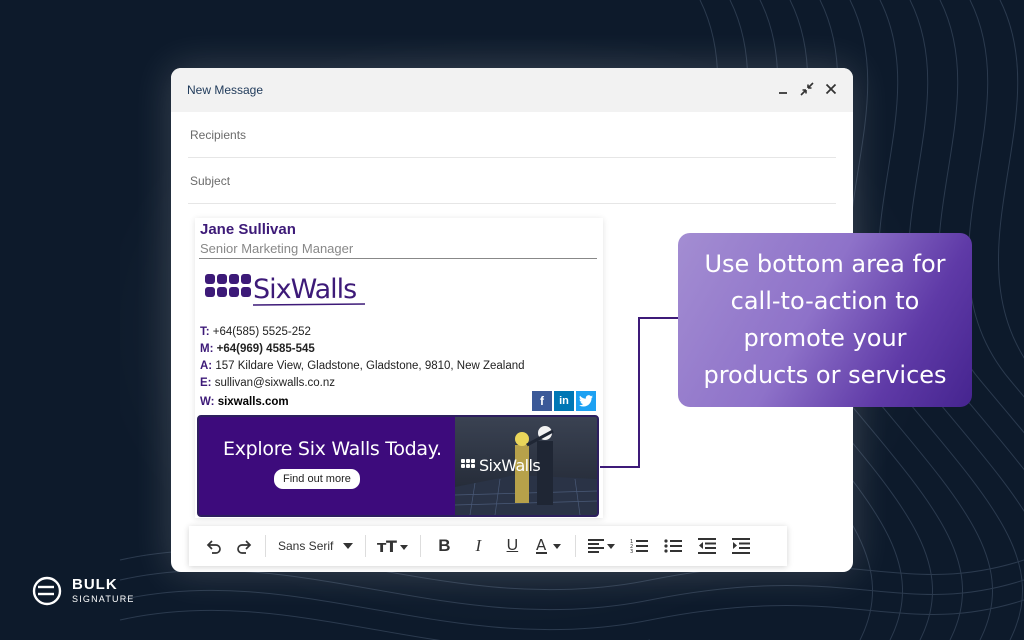 This screenshot has height=640, width=1024. I want to click on social-icons: f in, so click(564, 401).